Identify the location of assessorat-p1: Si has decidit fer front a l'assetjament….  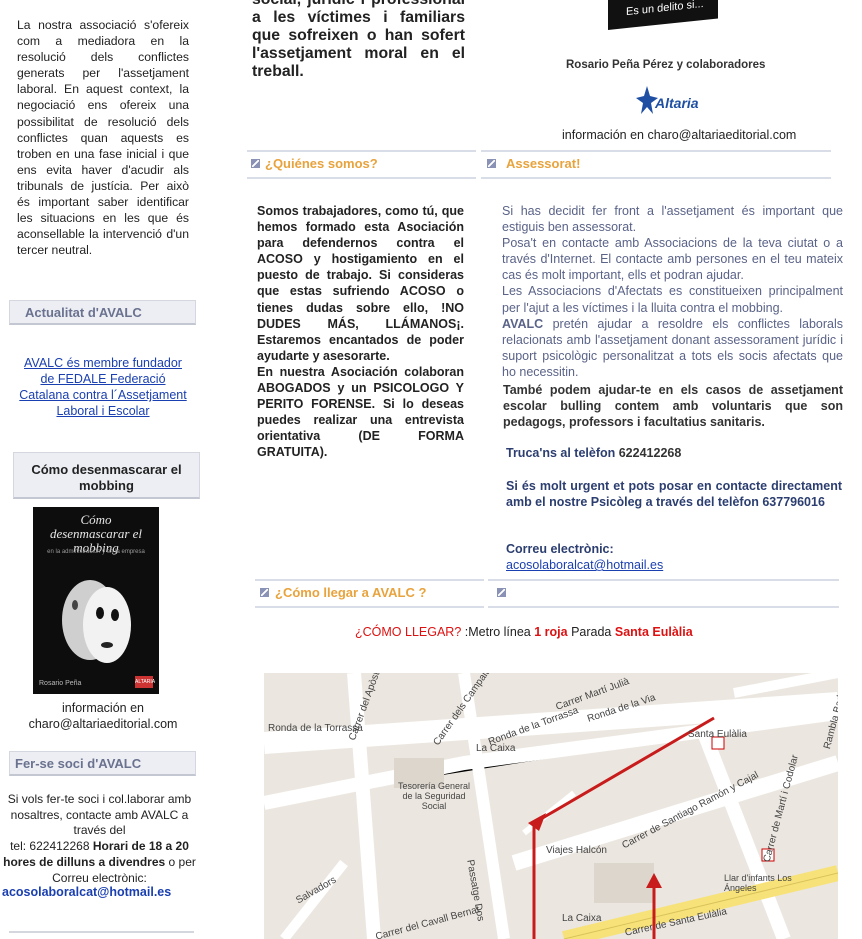
(672, 219).